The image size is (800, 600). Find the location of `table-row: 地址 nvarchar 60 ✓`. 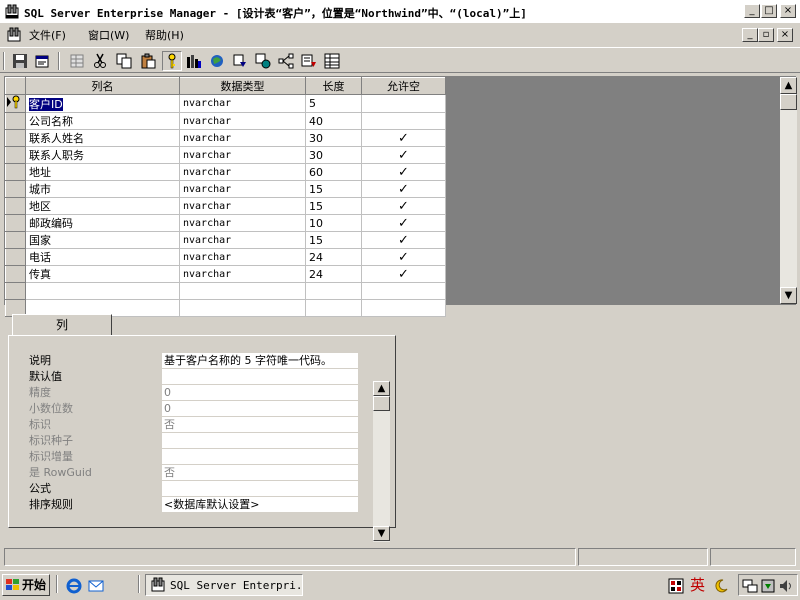

table-row: 地址 nvarchar 60 ✓ is located at coordinates (225, 172).